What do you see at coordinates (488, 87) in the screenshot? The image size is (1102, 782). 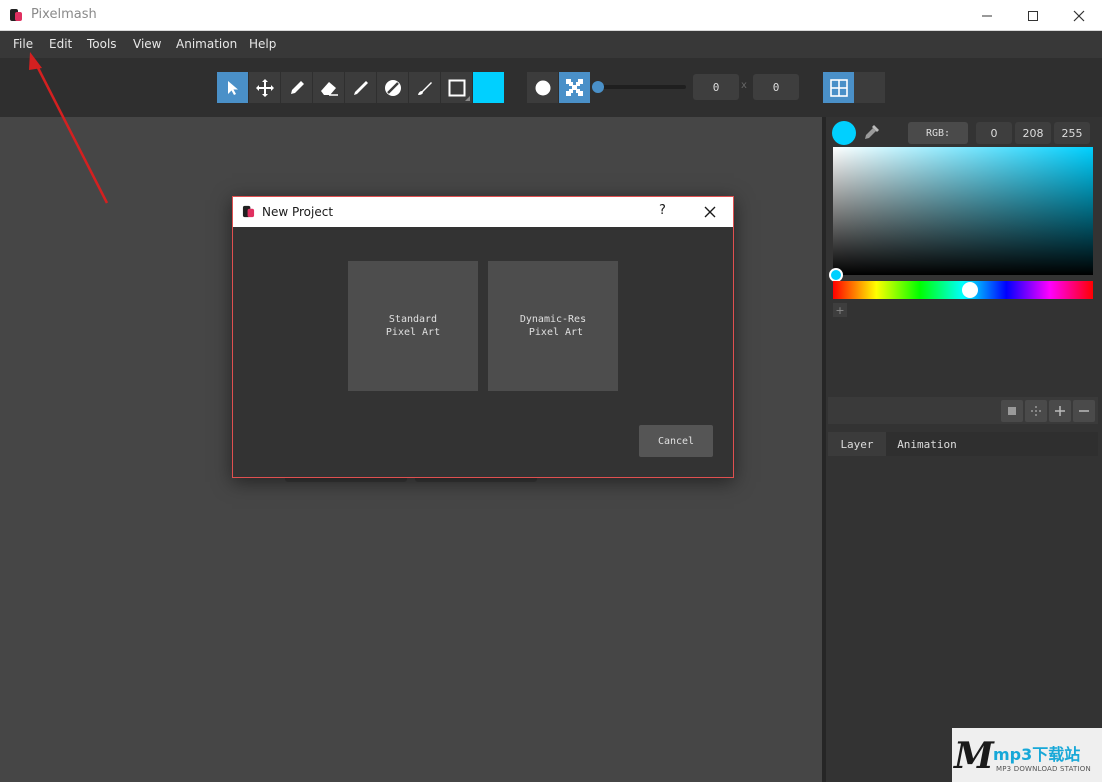 I see `current-color-button` at bounding box center [488, 87].